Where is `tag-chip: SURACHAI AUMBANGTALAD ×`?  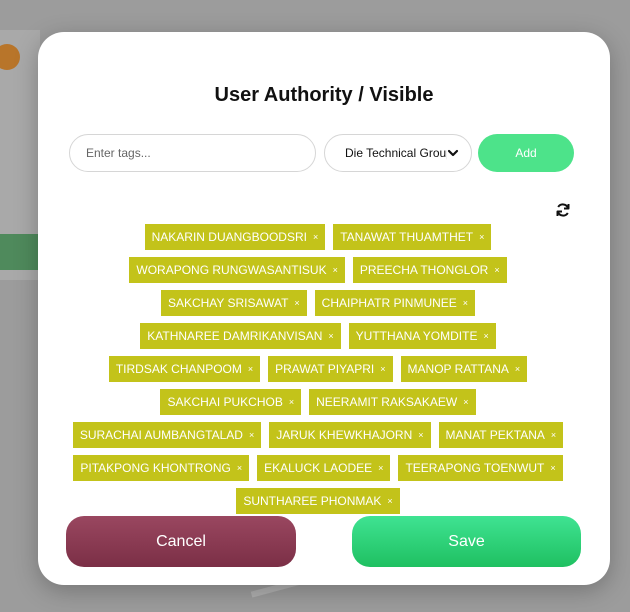
tag-chip: SURACHAI AUMBANGTALAD × is located at coordinates (167, 435).